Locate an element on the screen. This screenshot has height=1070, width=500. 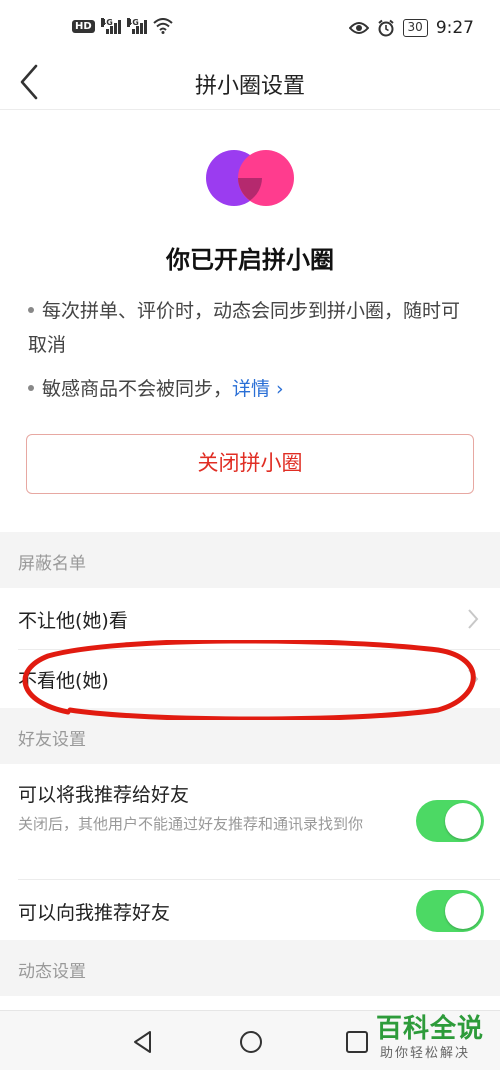
row-hide-their: 不看他(她) is located at coordinates (250, 679).